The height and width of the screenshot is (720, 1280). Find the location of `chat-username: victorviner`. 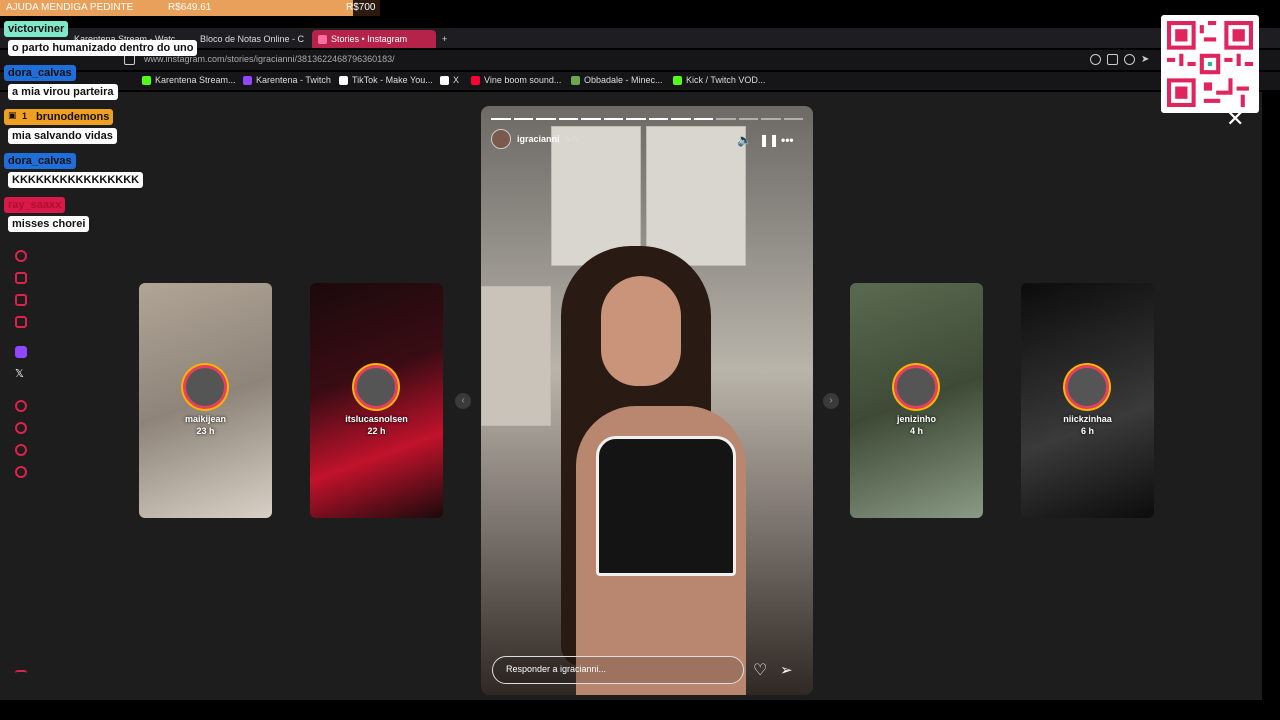

chat-username: victorviner is located at coordinates (36, 29).